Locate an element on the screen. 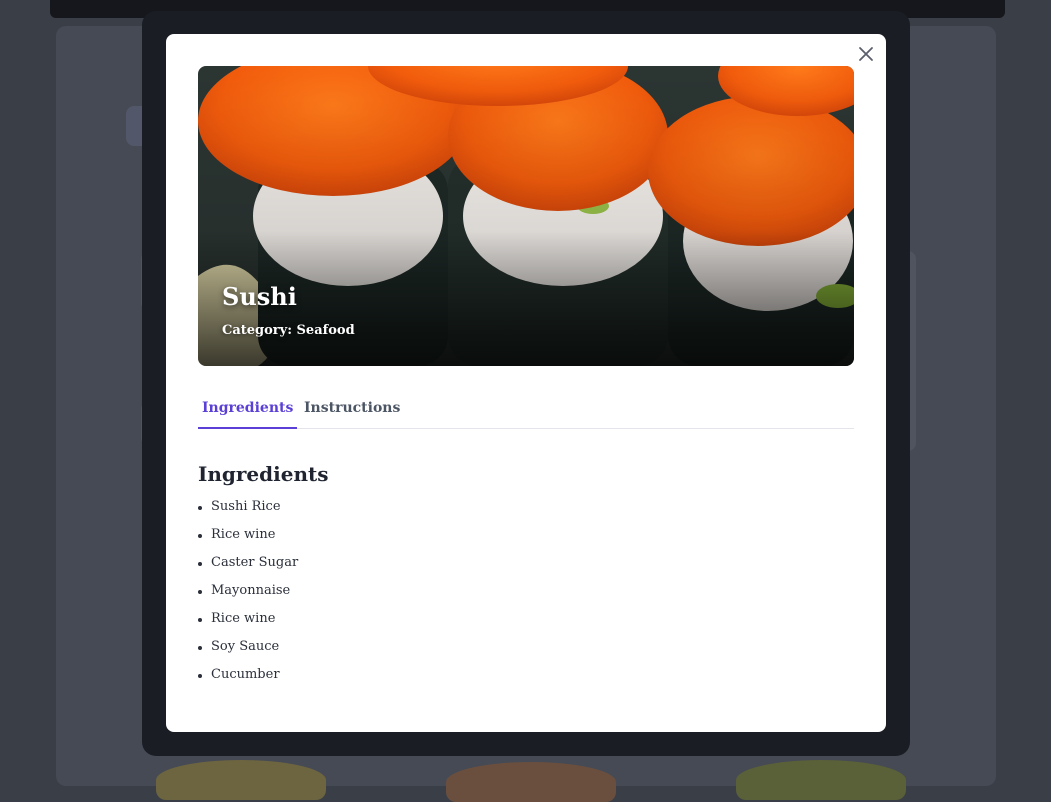  ingredient-item: Mayonnaise is located at coordinates (248, 595).